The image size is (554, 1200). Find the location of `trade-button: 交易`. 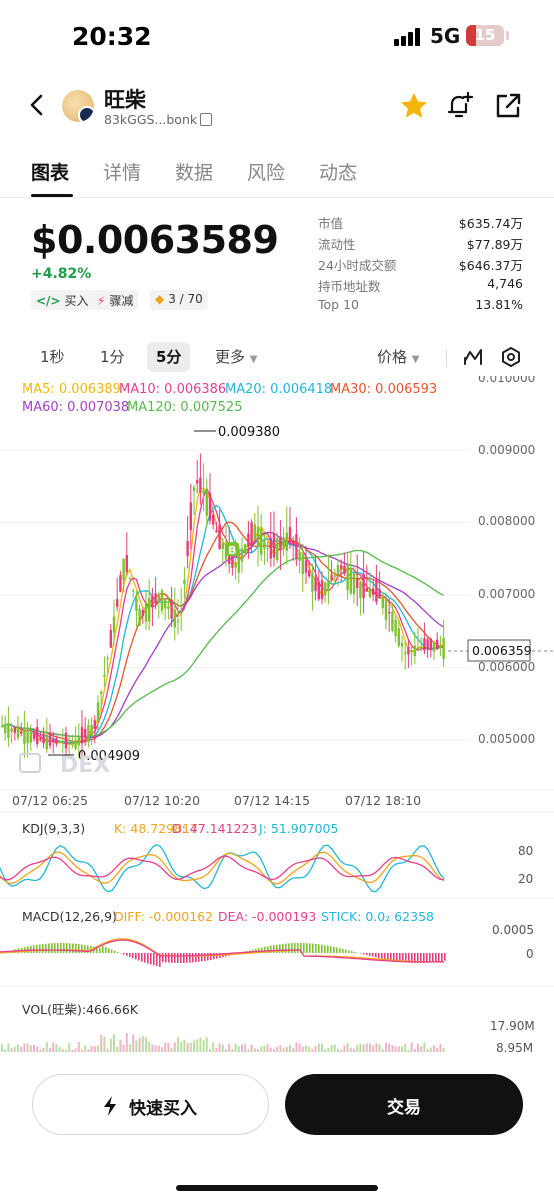

trade-button: 交易 is located at coordinates (404, 1104).